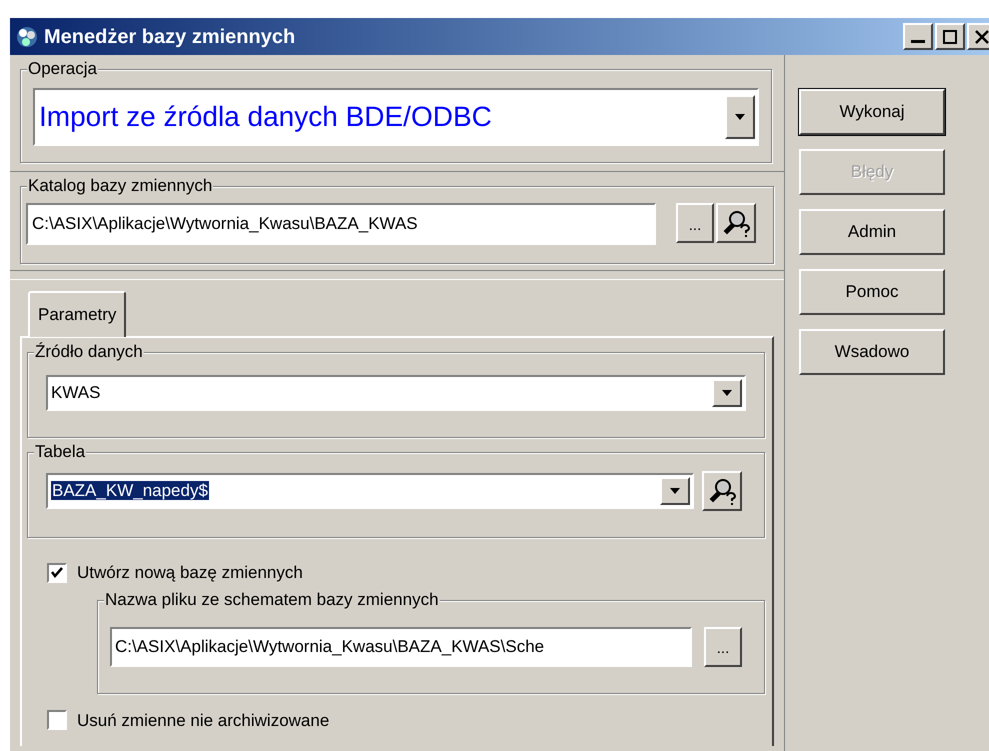 Image resolution: width=989 pixels, height=751 pixels. I want to click on group-label: Katalog bazy zmiennych, so click(120, 186).